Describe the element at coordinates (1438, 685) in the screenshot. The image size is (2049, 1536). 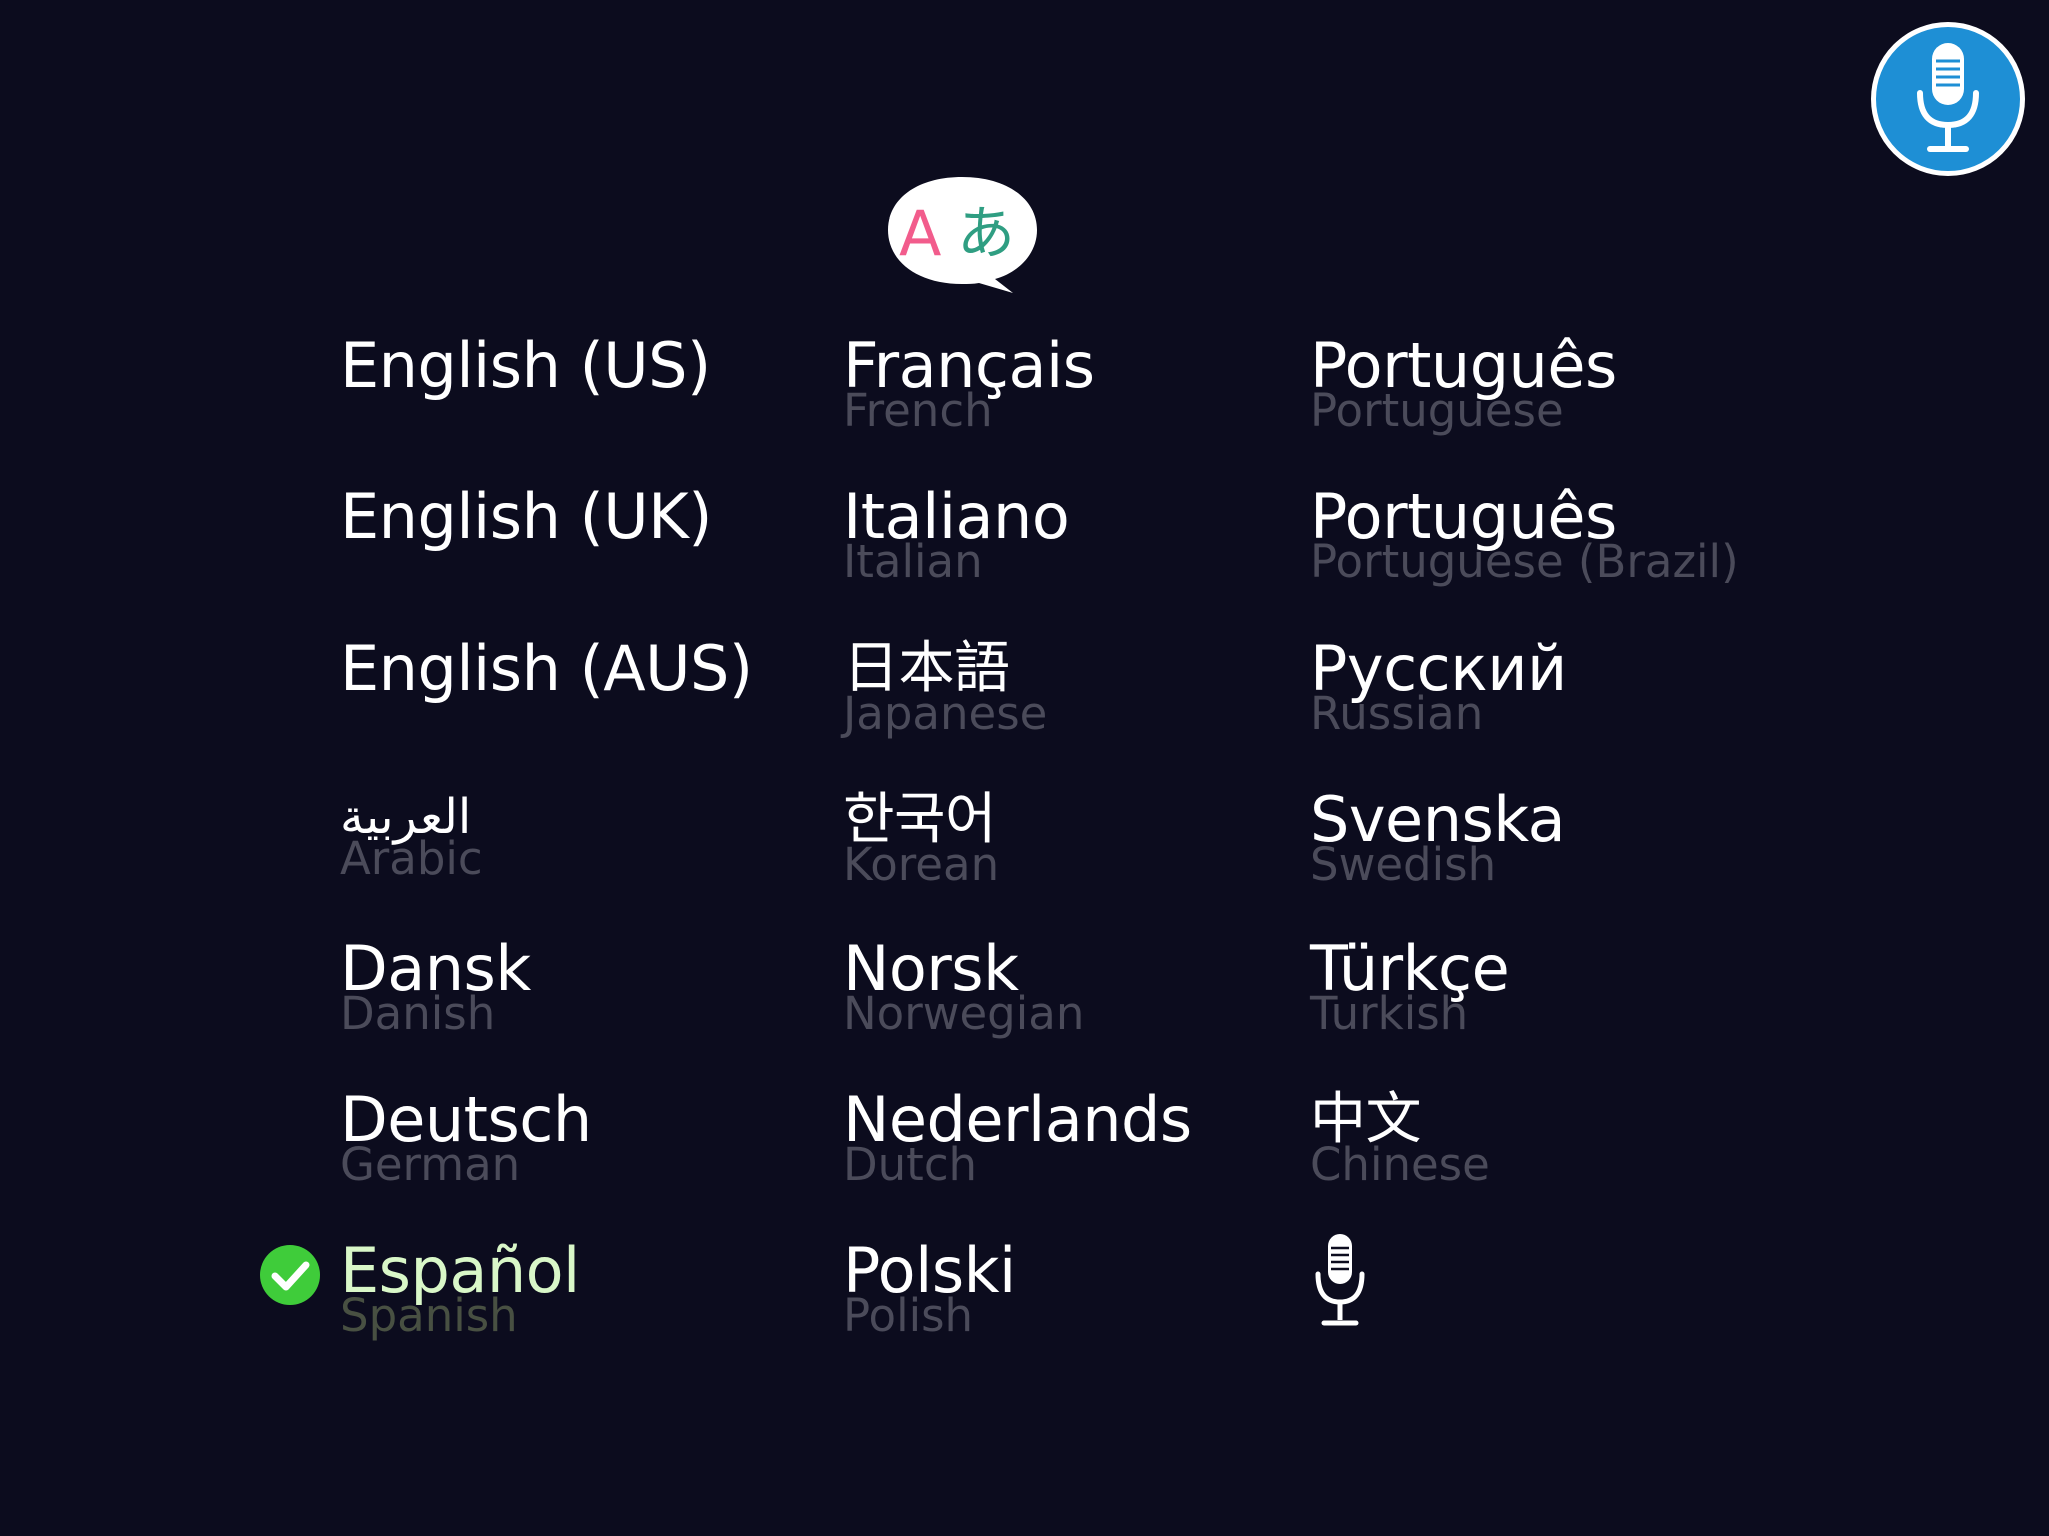
I see `language-option-russian: Русский Russian` at that location.